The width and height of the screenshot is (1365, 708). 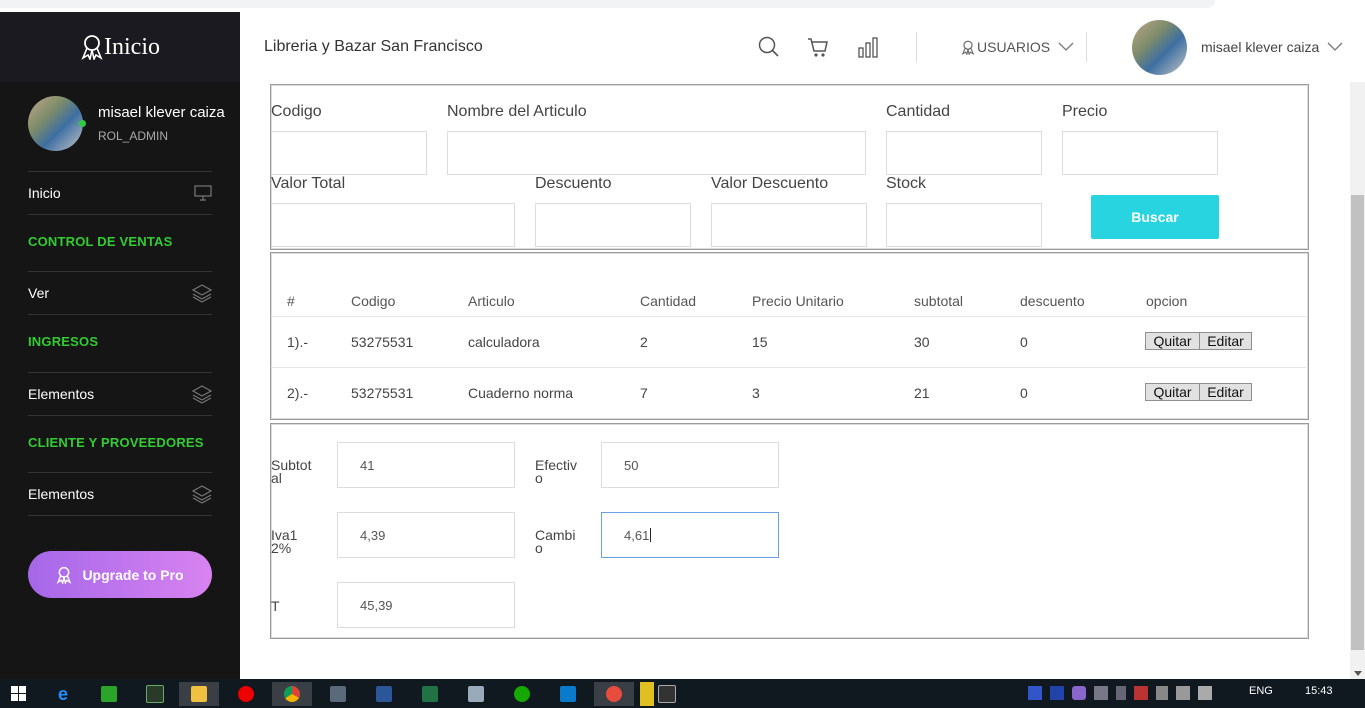 I want to click on table-header-cantidad: Cantidad, so click(x=668, y=301).